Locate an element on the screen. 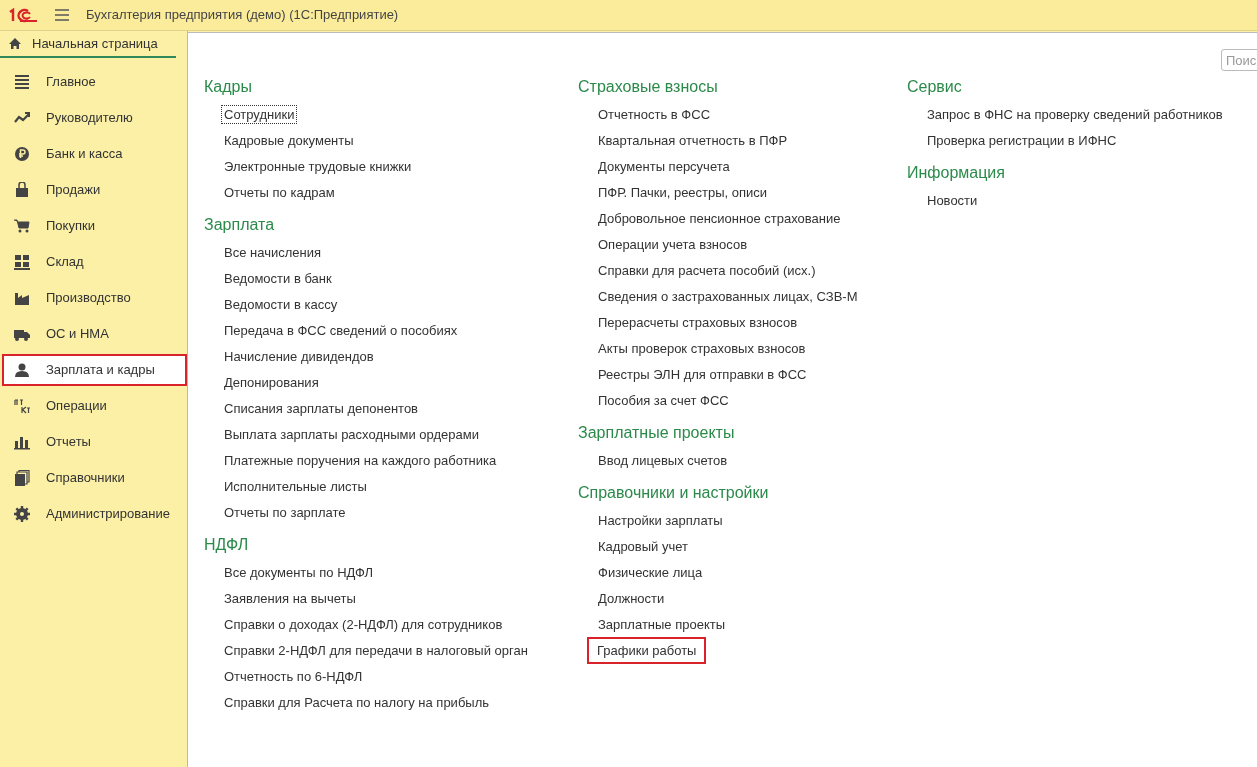  menu-link: Должности is located at coordinates (631, 598).